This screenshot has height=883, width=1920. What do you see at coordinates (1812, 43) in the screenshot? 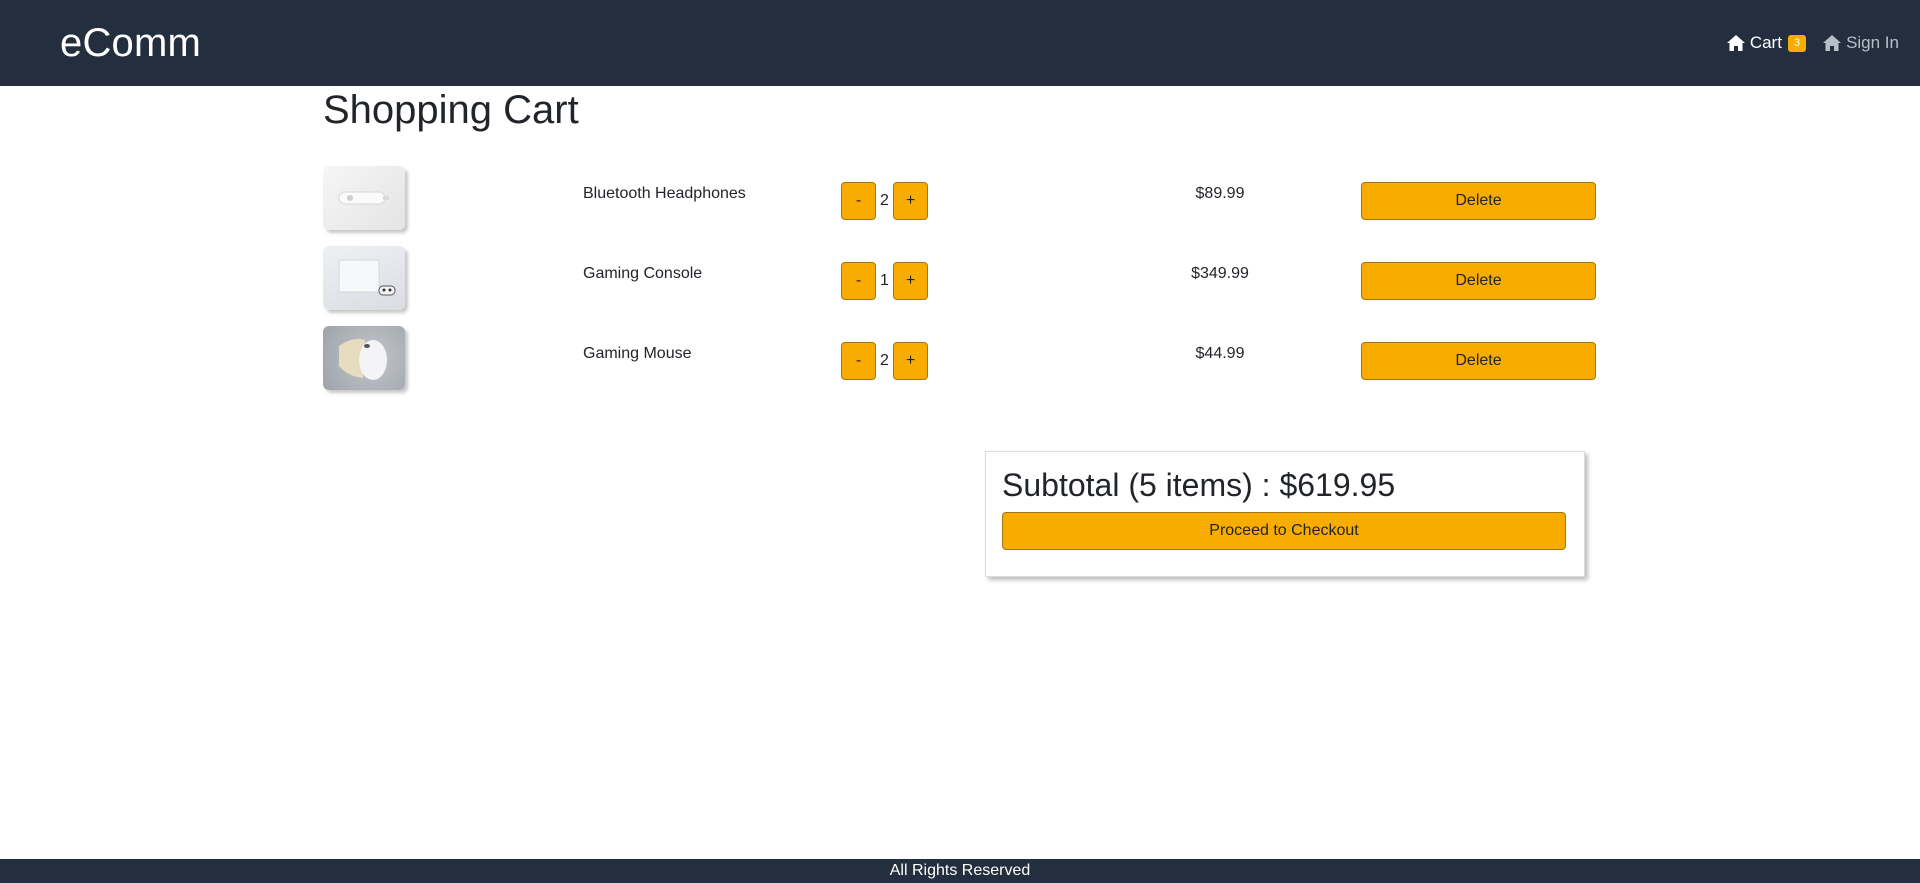
I see `nav-links: Cart 3 Sign In` at bounding box center [1812, 43].